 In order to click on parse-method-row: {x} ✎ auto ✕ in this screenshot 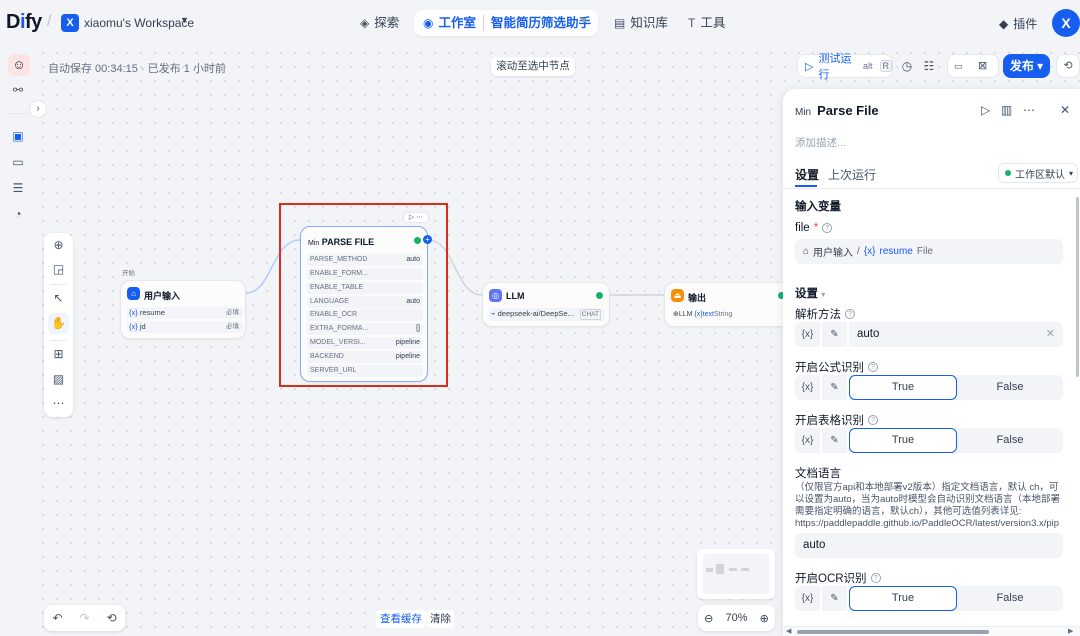, I will do `click(929, 334)`.